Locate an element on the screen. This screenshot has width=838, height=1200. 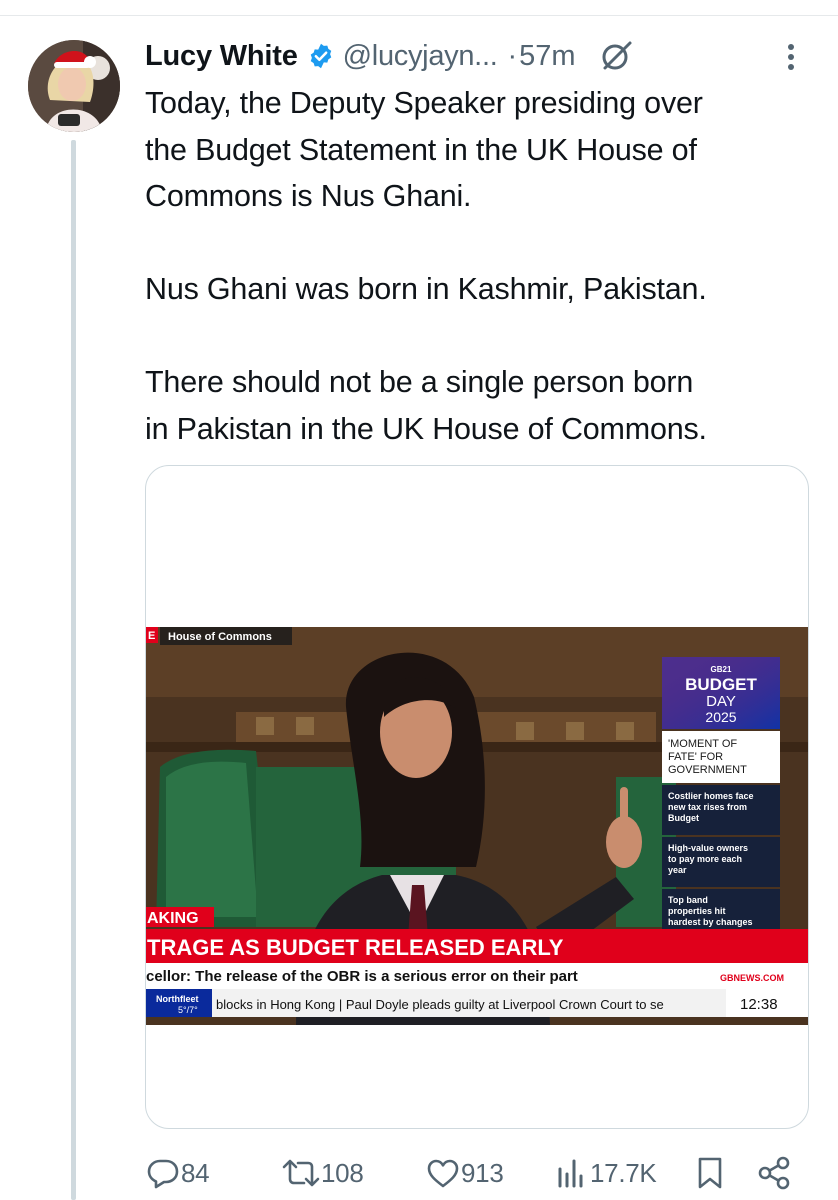
like-button: 913 is located at coordinates (464, 1173).